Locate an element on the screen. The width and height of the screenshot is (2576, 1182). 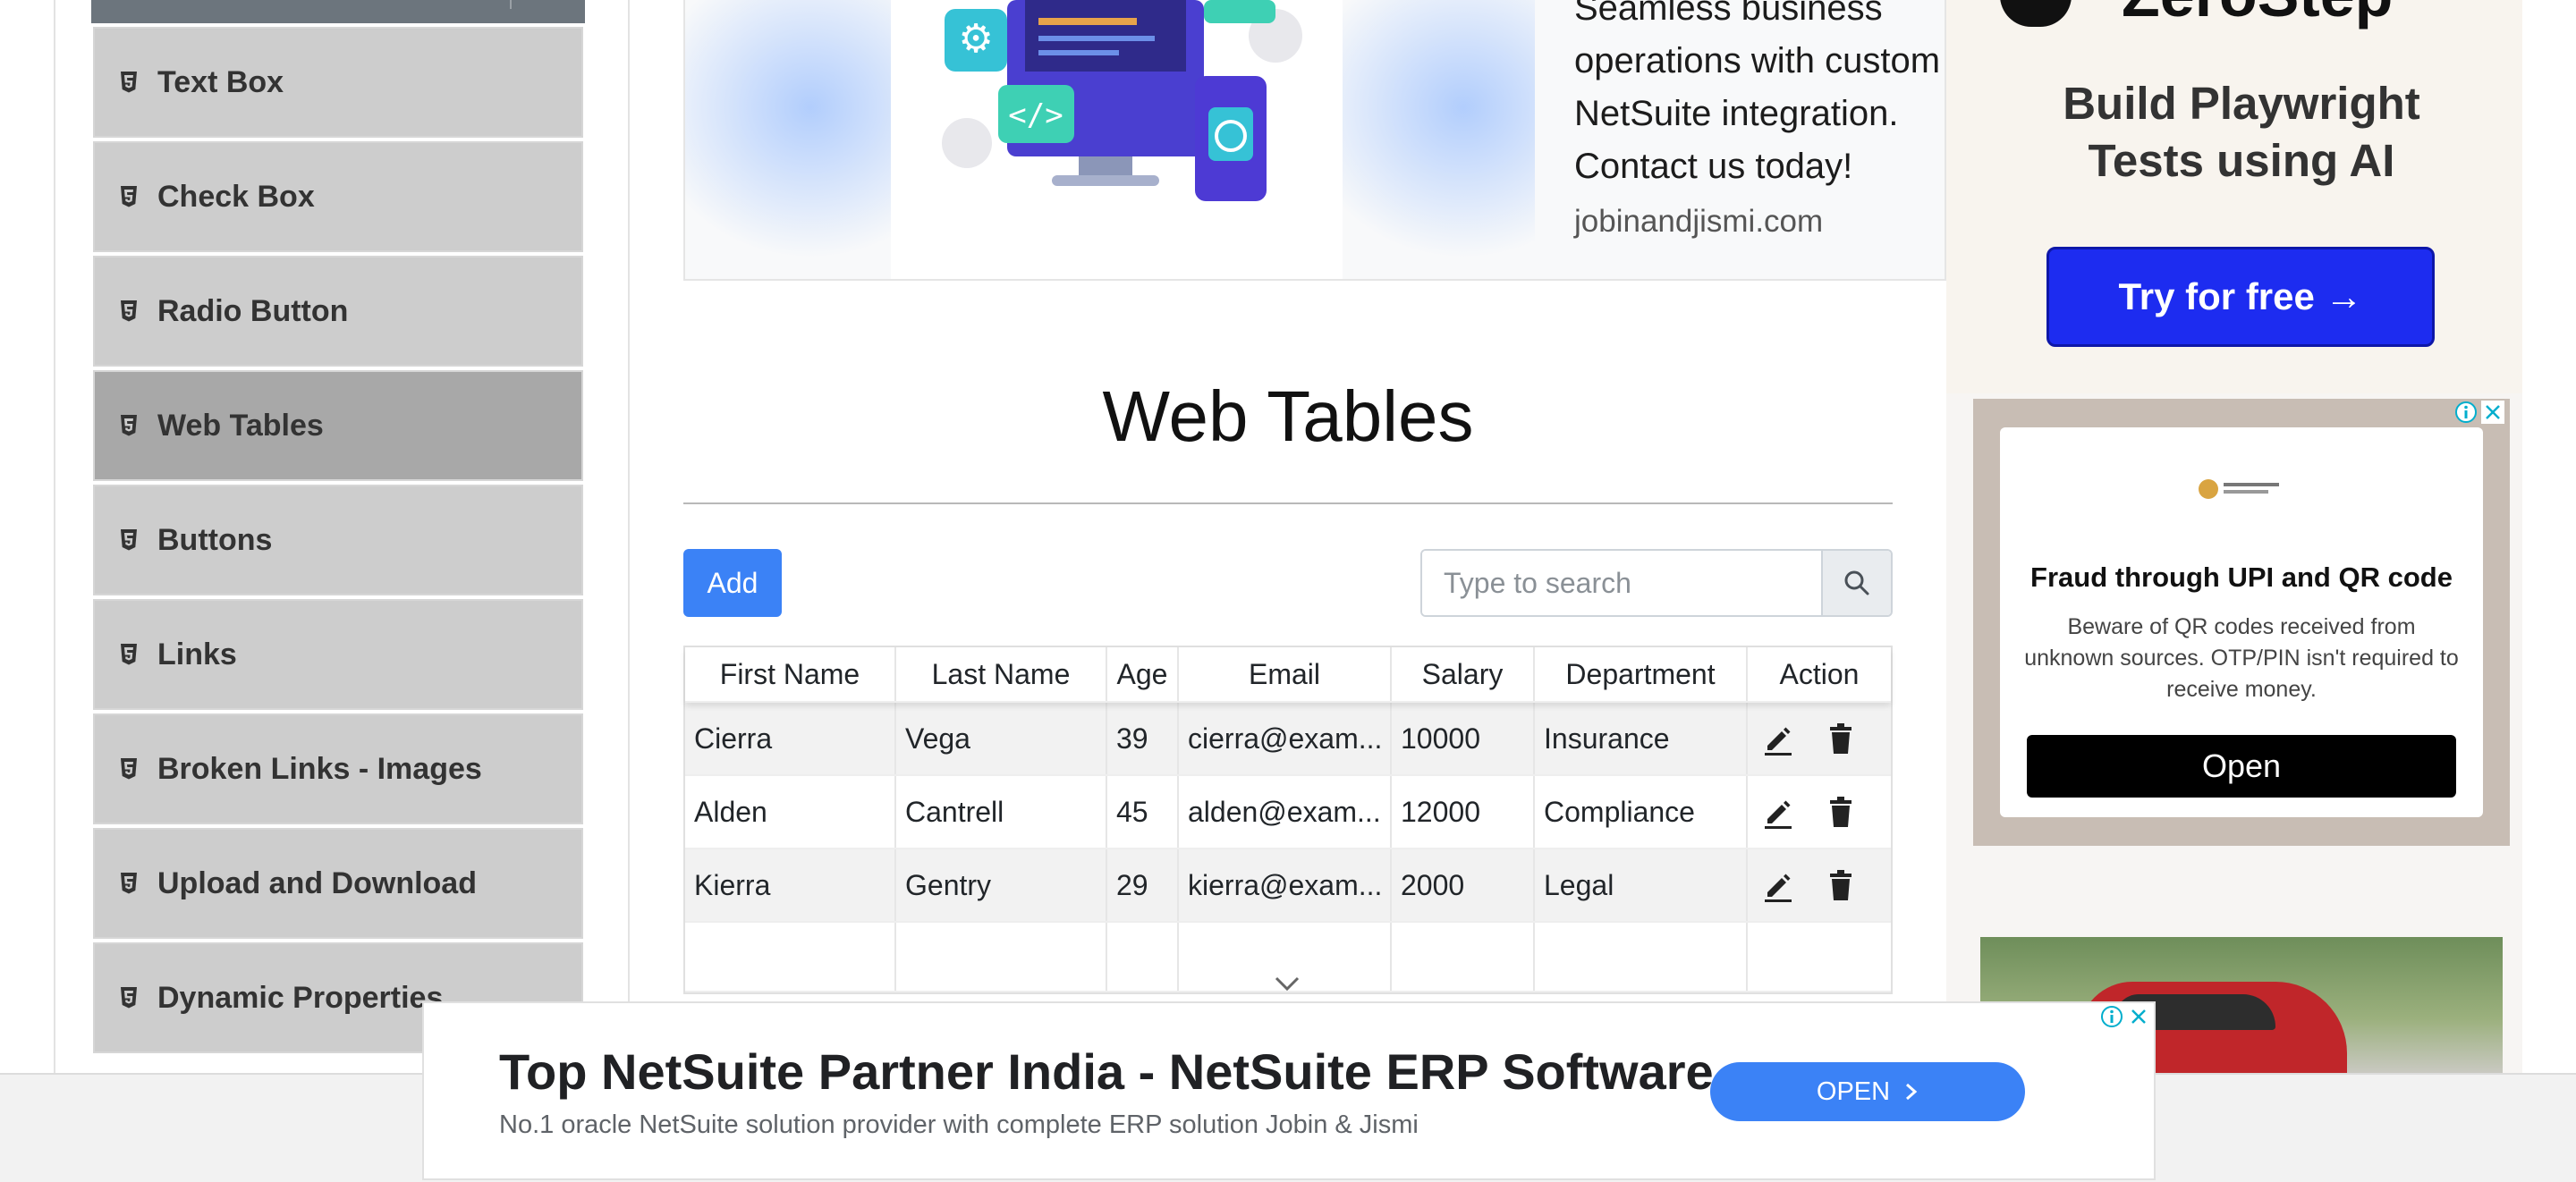
top-ad-url: jobinandjismi.com is located at coordinates (1698, 222).